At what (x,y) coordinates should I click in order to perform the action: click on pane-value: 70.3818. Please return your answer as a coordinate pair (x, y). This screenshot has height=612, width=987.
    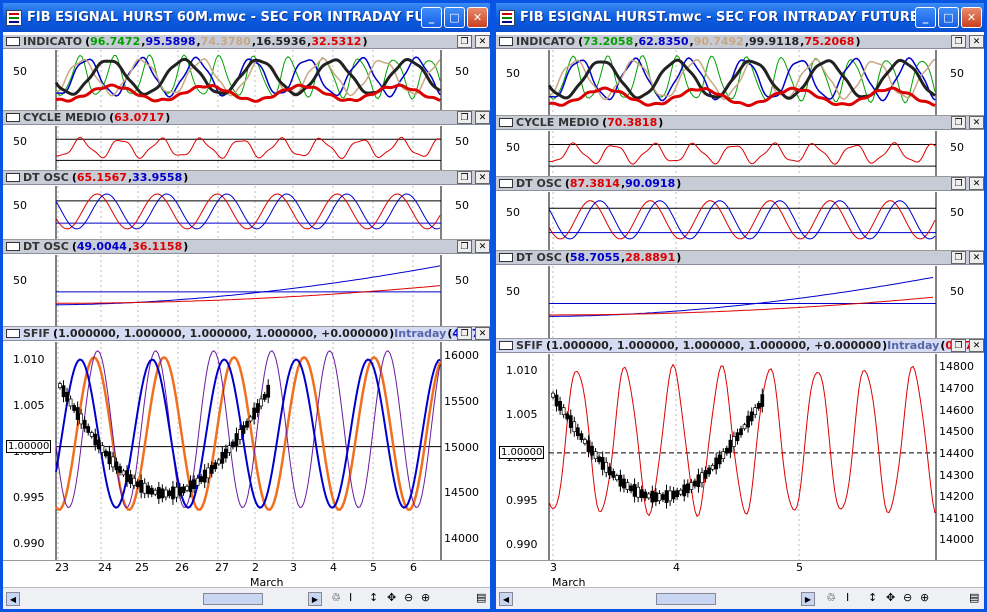
    Looking at the image, I should click on (632, 122).